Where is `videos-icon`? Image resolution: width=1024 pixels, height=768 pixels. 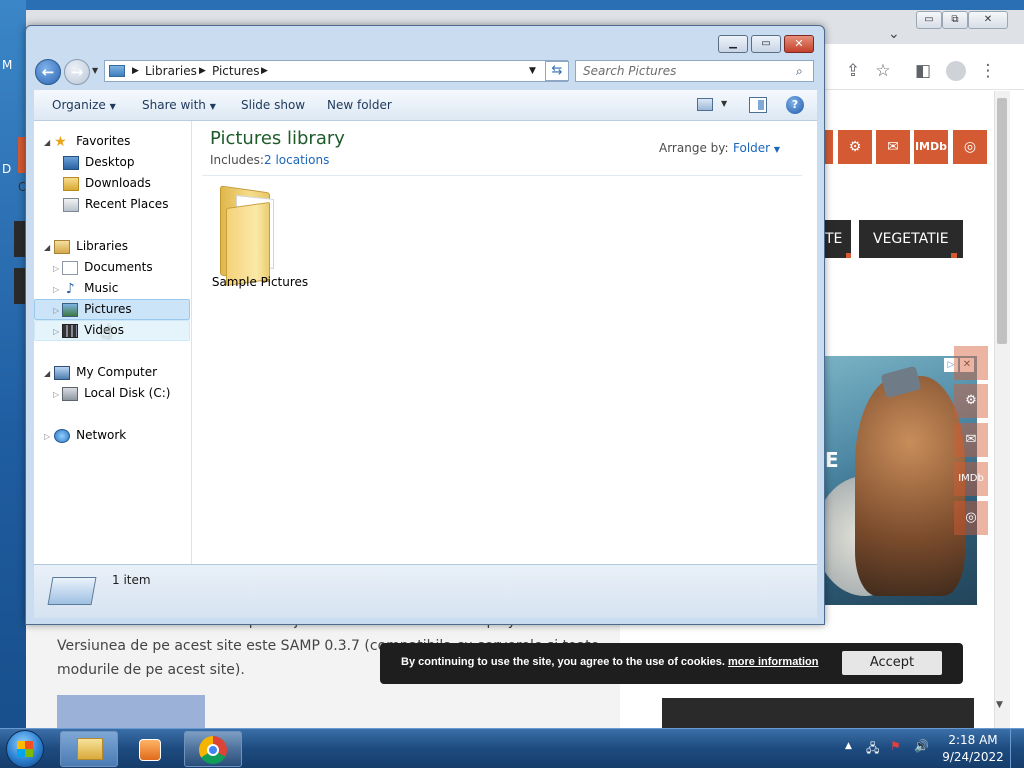
videos-icon is located at coordinates (70, 330).